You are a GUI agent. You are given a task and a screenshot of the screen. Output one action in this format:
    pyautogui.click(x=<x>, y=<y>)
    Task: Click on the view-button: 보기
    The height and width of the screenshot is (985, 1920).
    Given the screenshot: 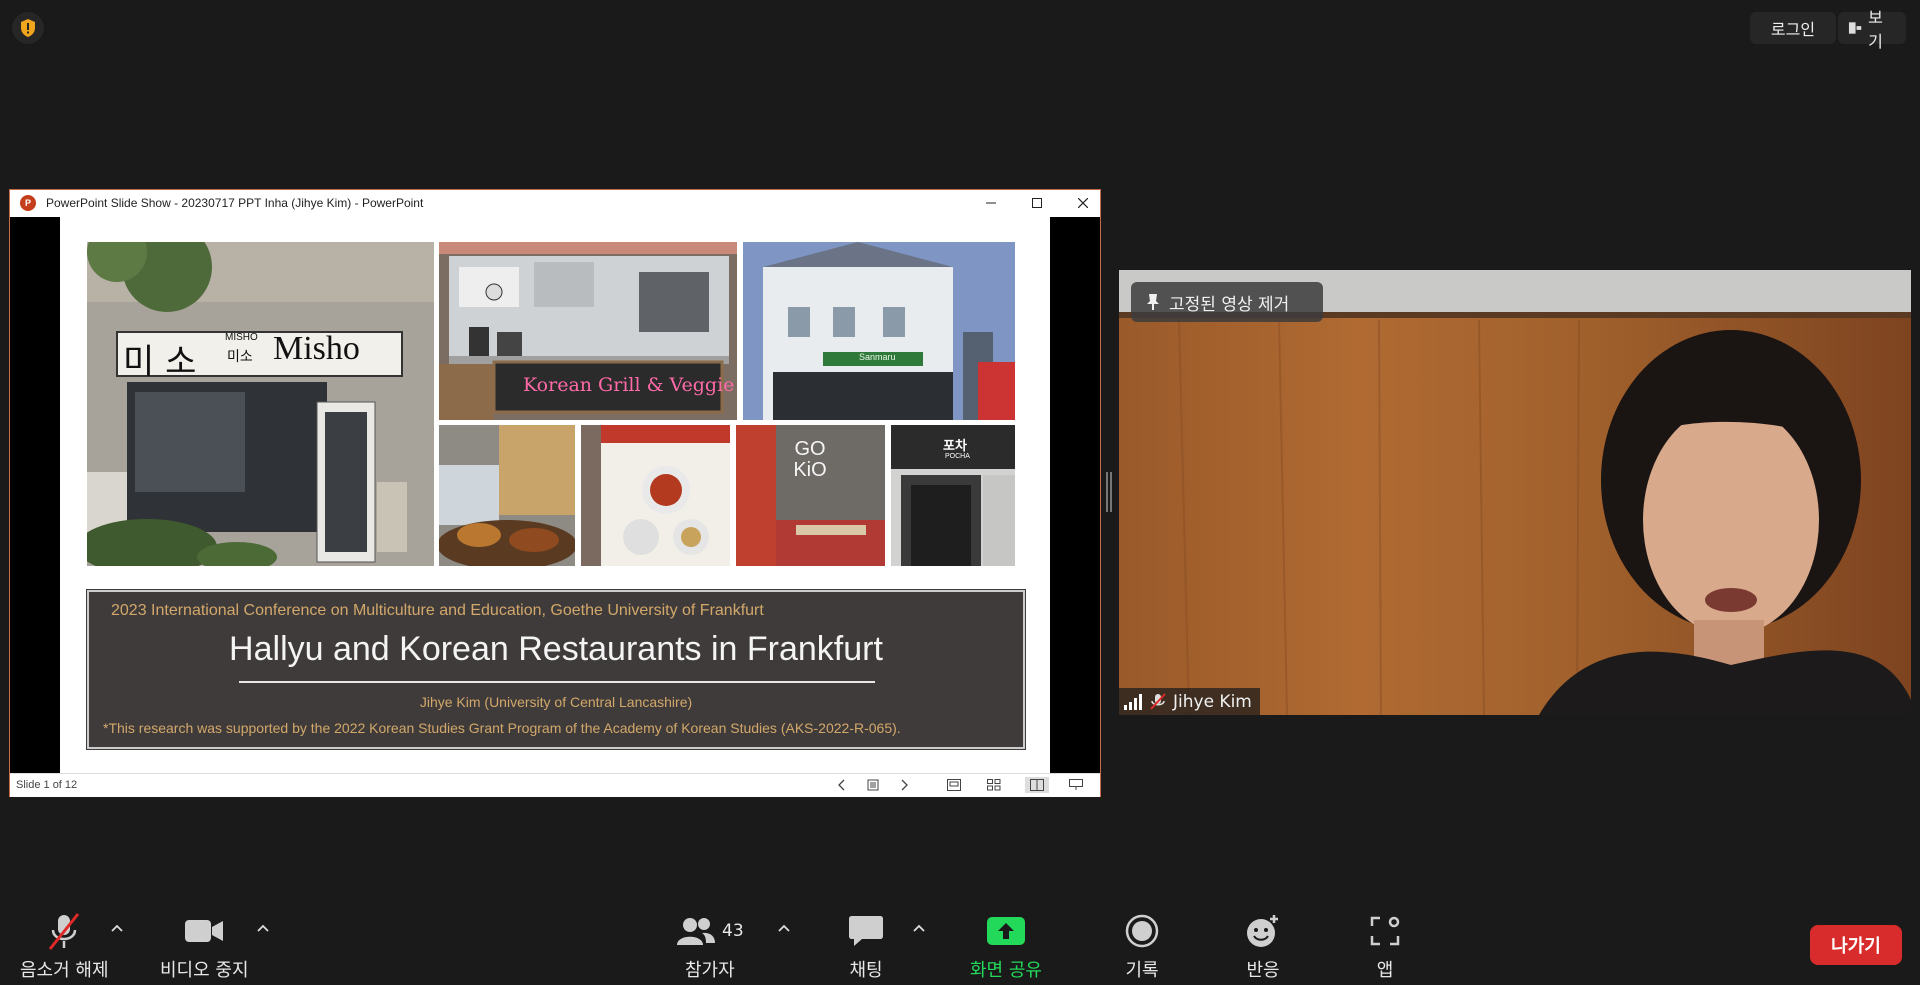 What is the action you would take?
    pyautogui.click(x=1872, y=29)
    